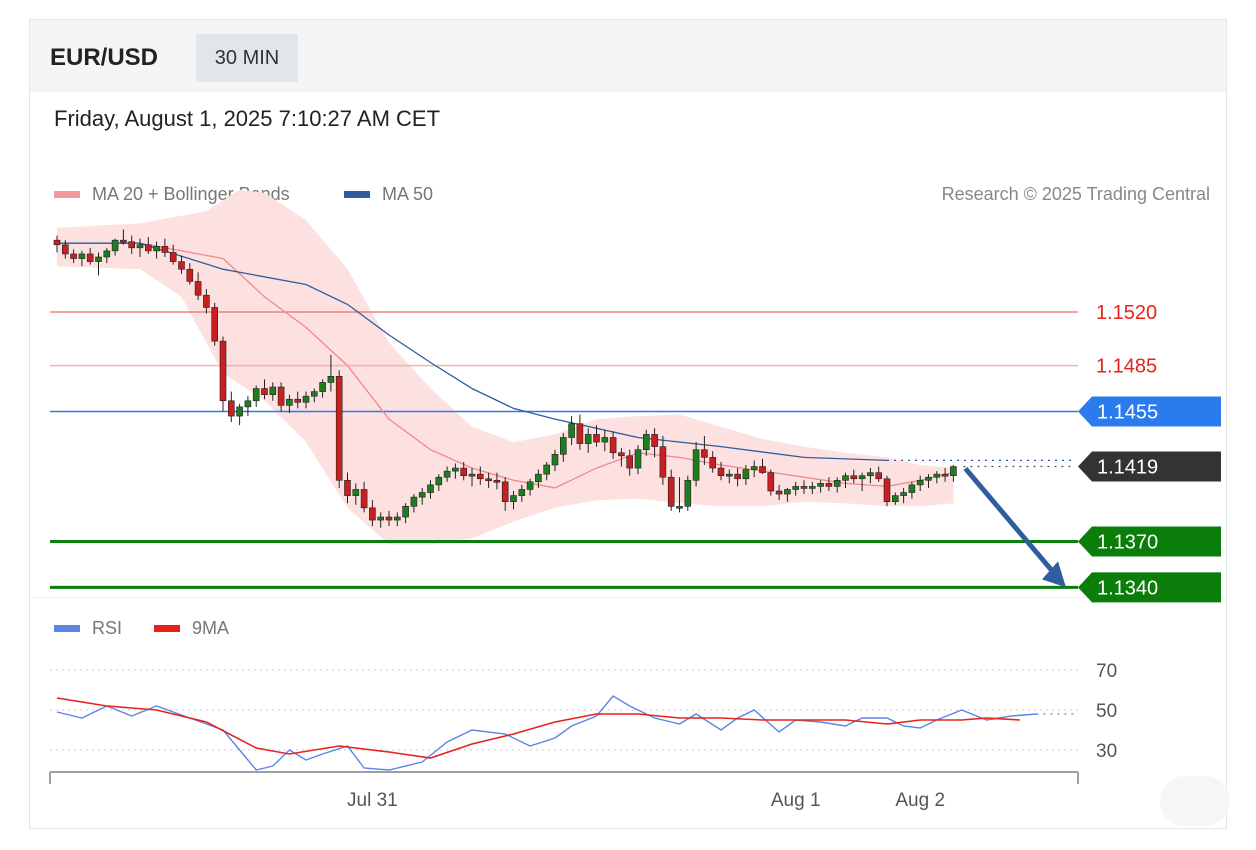  Describe the element at coordinates (538, 728) in the screenshot. I see `rsi-series-9ma` at that location.